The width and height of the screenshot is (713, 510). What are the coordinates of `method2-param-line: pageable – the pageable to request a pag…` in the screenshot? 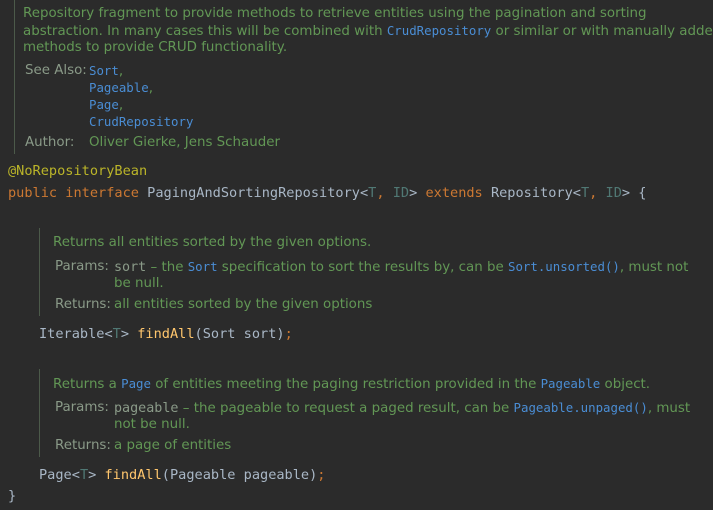 It's located at (402, 408).